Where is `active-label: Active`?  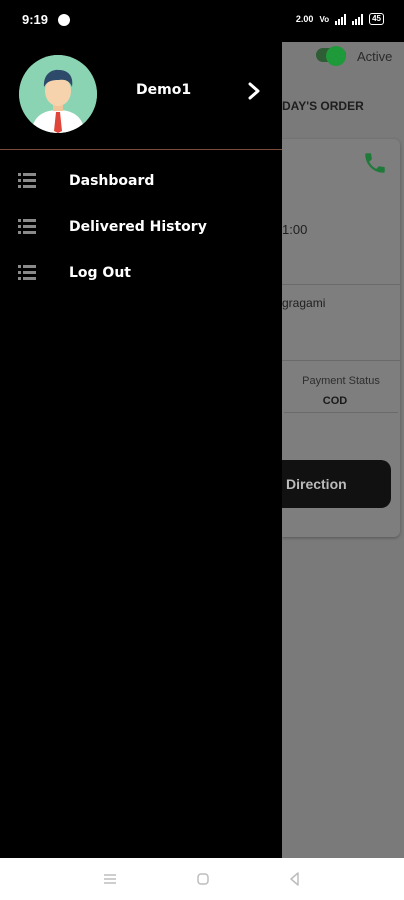
active-label: Active is located at coordinates (375, 56).